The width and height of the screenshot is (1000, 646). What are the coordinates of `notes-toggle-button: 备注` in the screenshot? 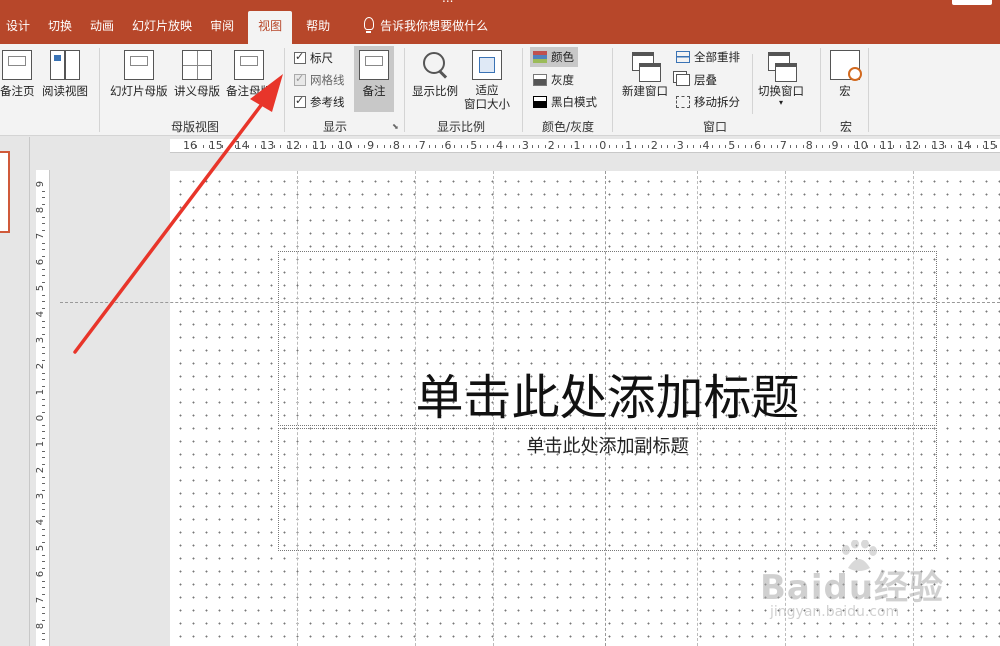 It's located at (374, 79).